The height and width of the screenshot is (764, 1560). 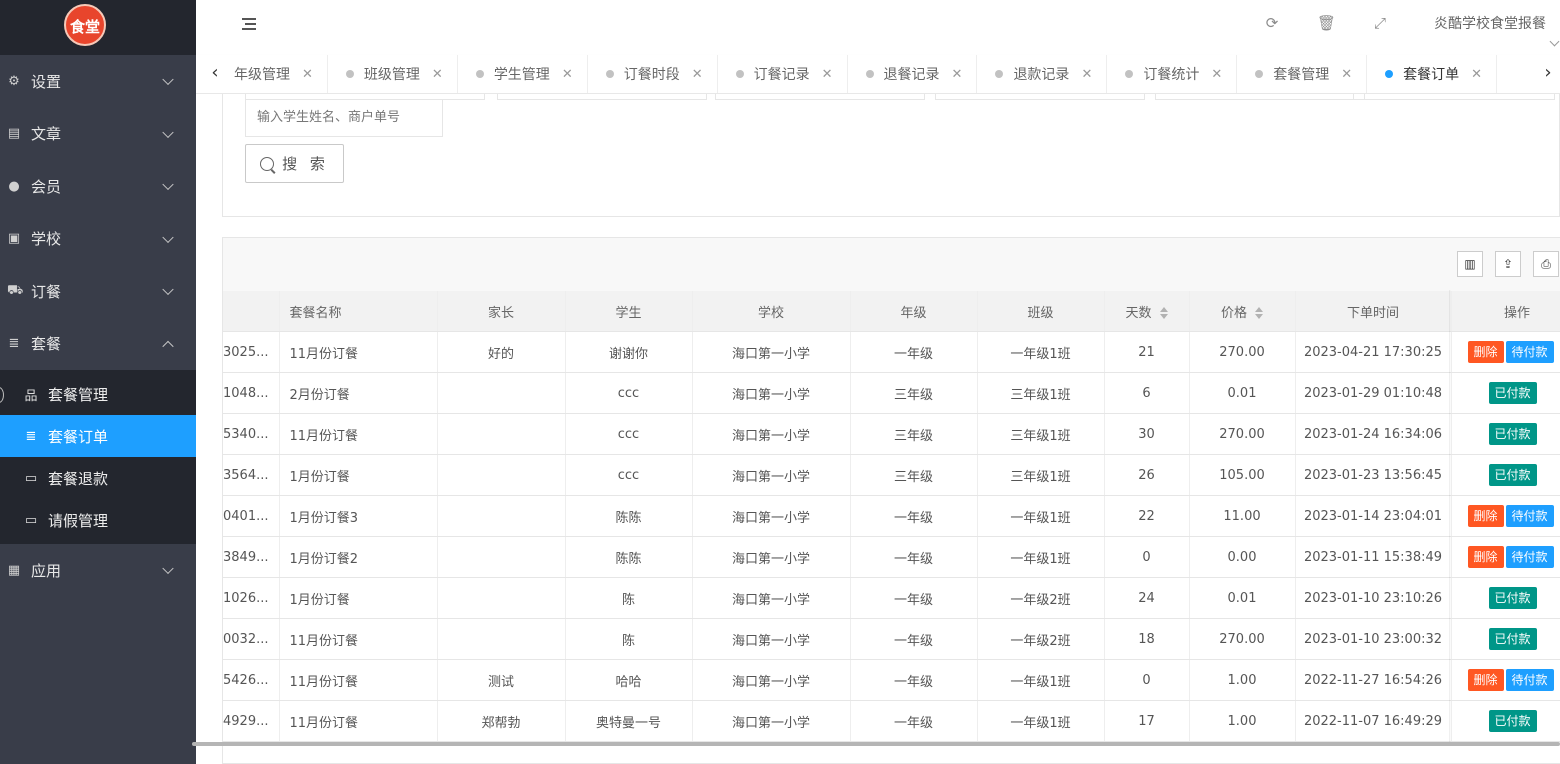 I want to click on submenu-marker, so click(x=2, y=395).